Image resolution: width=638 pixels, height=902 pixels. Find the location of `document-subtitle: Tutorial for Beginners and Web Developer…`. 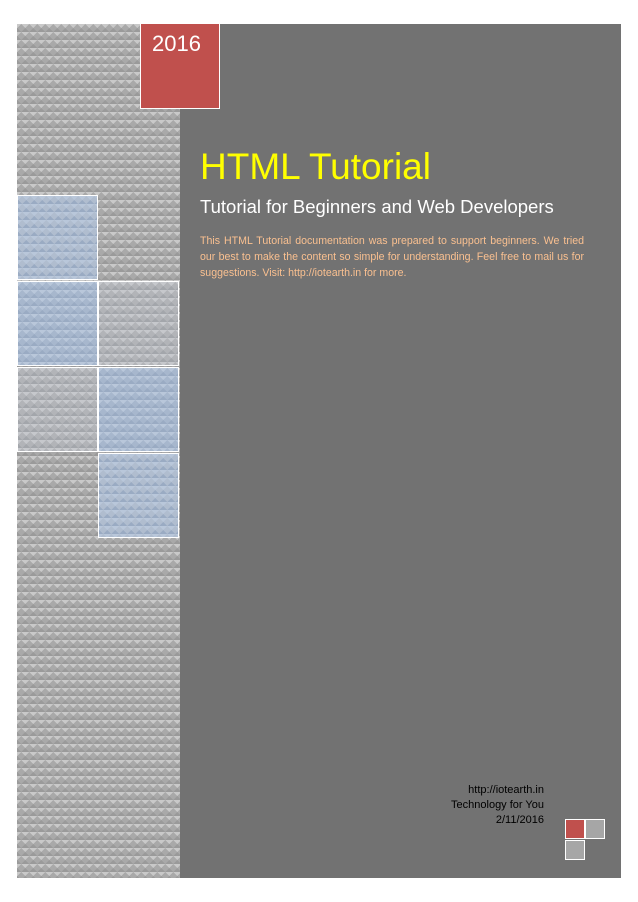

document-subtitle: Tutorial for Beginners and Web Developer… is located at coordinates (377, 206).